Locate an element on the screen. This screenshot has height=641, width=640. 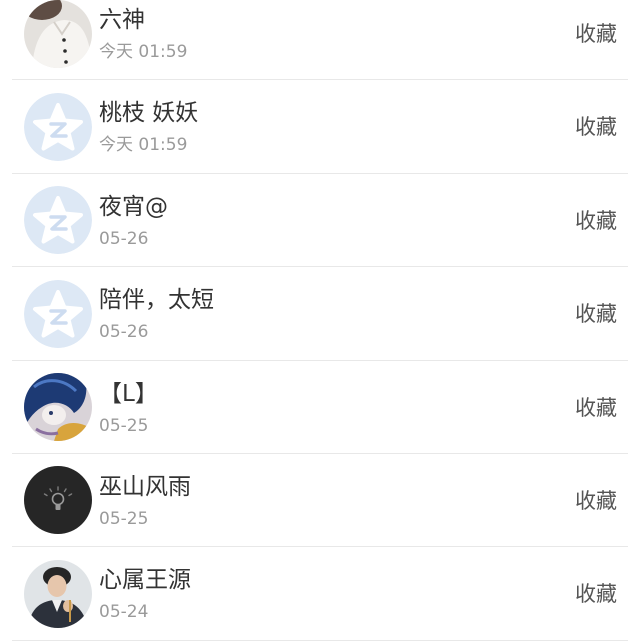
message-date: 05-24 is located at coordinates (124, 612).